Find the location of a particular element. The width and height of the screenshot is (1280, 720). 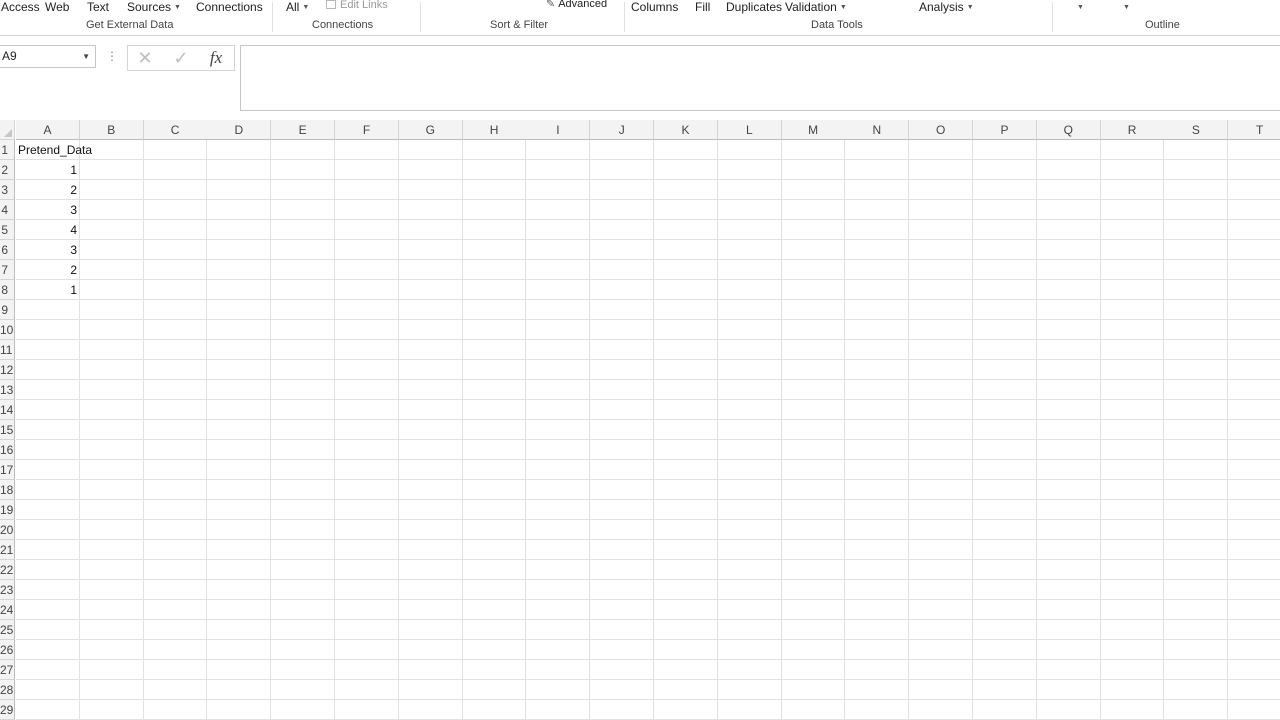

advanced-filter-icon: ✎ is located at coordinates (551, 5).